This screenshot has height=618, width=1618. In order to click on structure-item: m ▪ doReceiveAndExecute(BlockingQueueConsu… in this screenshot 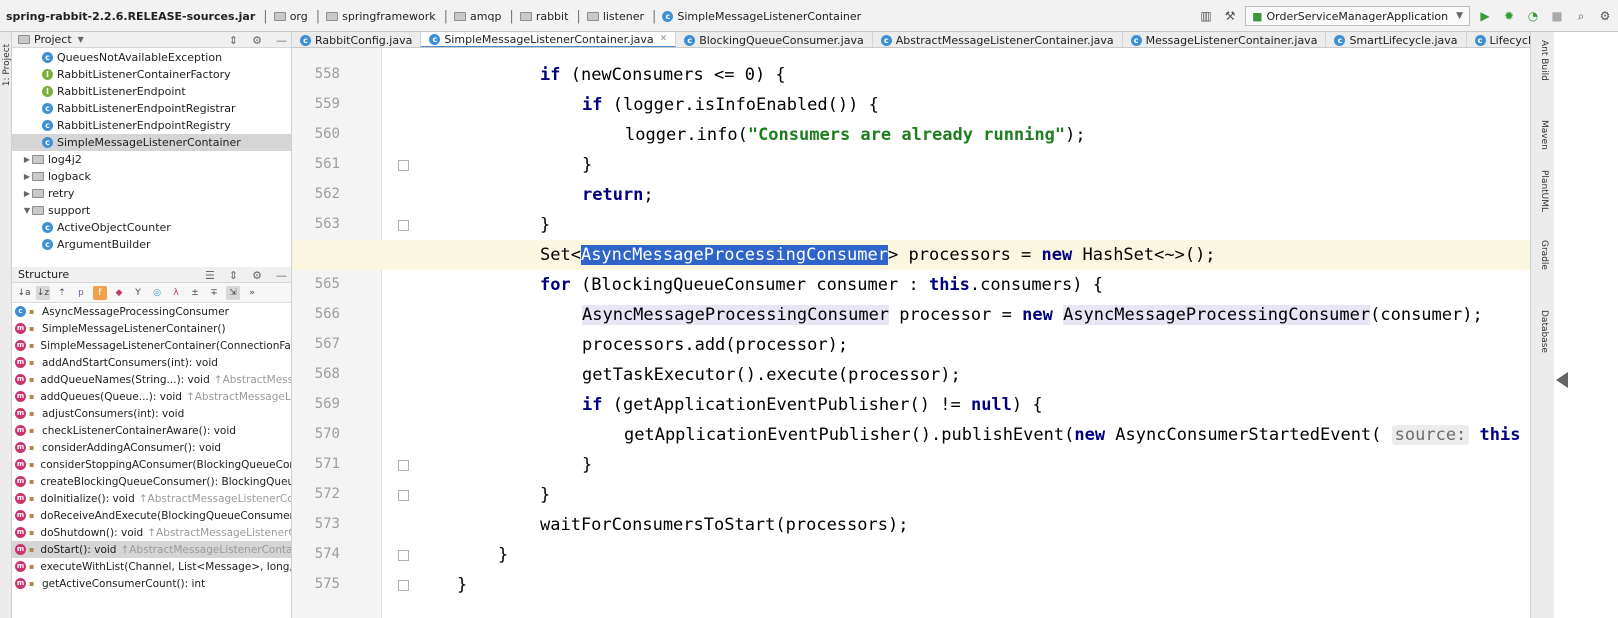, I will do `click(151, 515)`.